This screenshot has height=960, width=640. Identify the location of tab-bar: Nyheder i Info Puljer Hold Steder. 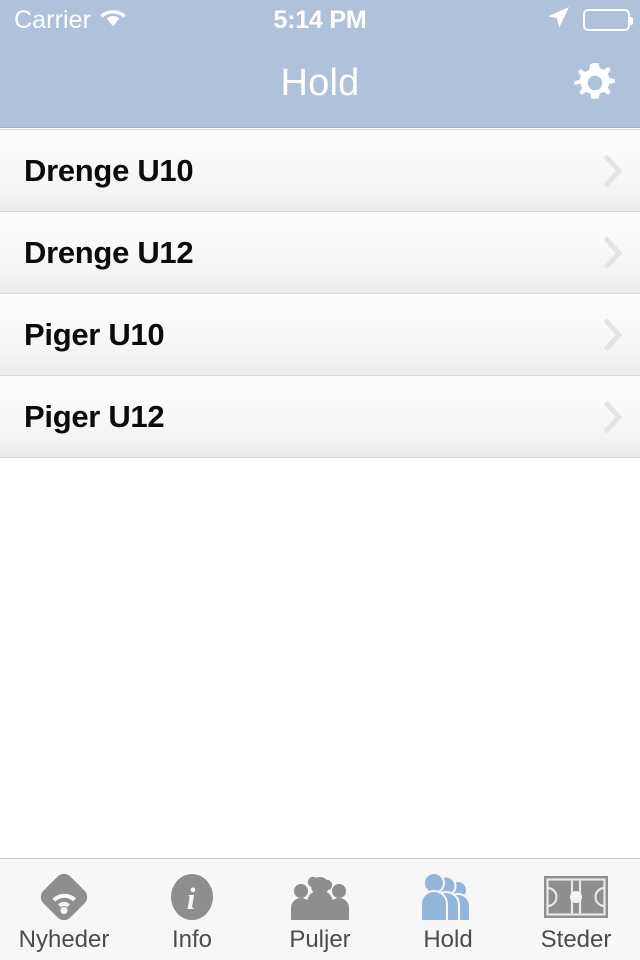
(320, 909).